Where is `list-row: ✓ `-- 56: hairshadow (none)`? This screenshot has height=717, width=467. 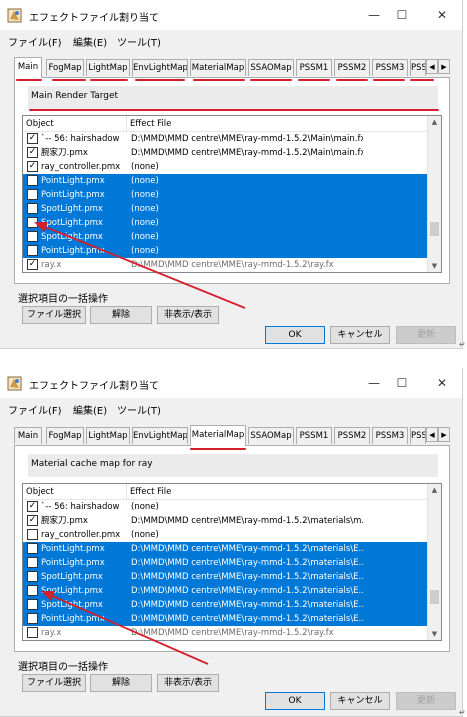 list-row: ✓ `-- 56: hairshadow (none) is located at coordinates (226, 507).